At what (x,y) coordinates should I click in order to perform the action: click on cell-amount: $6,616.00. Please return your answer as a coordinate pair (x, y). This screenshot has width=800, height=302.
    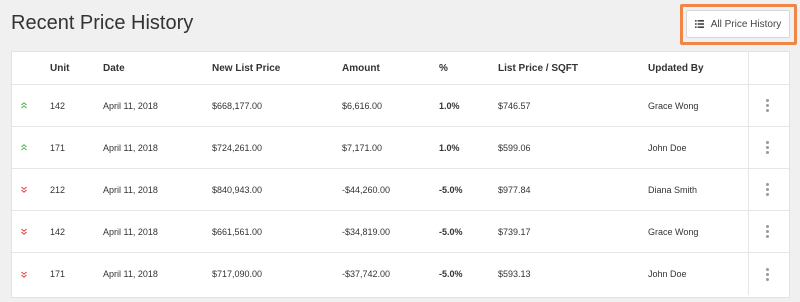
    Looking at the image, I should click on (362, 105).